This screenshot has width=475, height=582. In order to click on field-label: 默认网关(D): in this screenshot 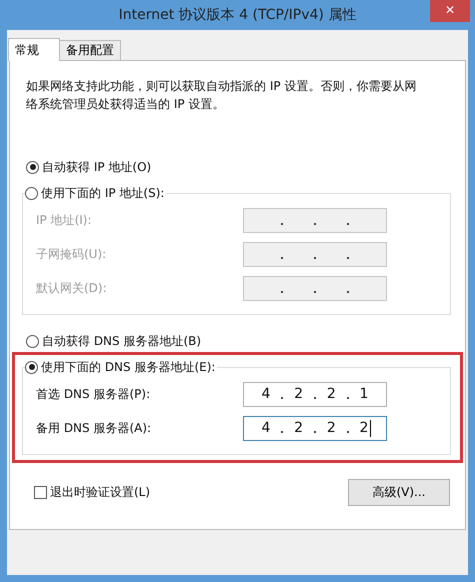, I will do `click(71, 288)`.